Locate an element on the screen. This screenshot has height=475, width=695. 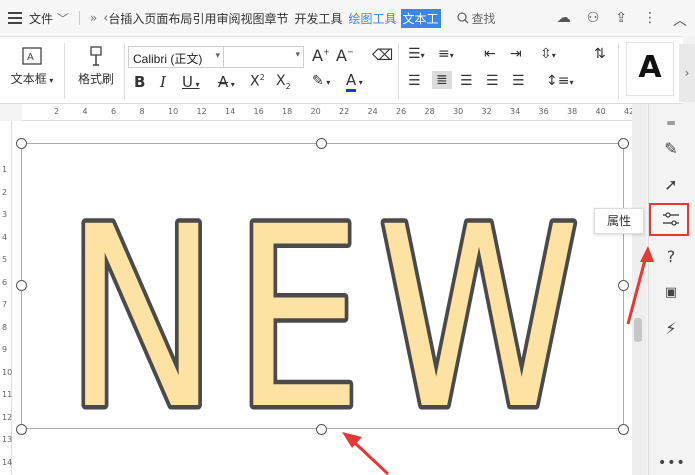
arrow-to-handle is located at coordinates (371, 457).